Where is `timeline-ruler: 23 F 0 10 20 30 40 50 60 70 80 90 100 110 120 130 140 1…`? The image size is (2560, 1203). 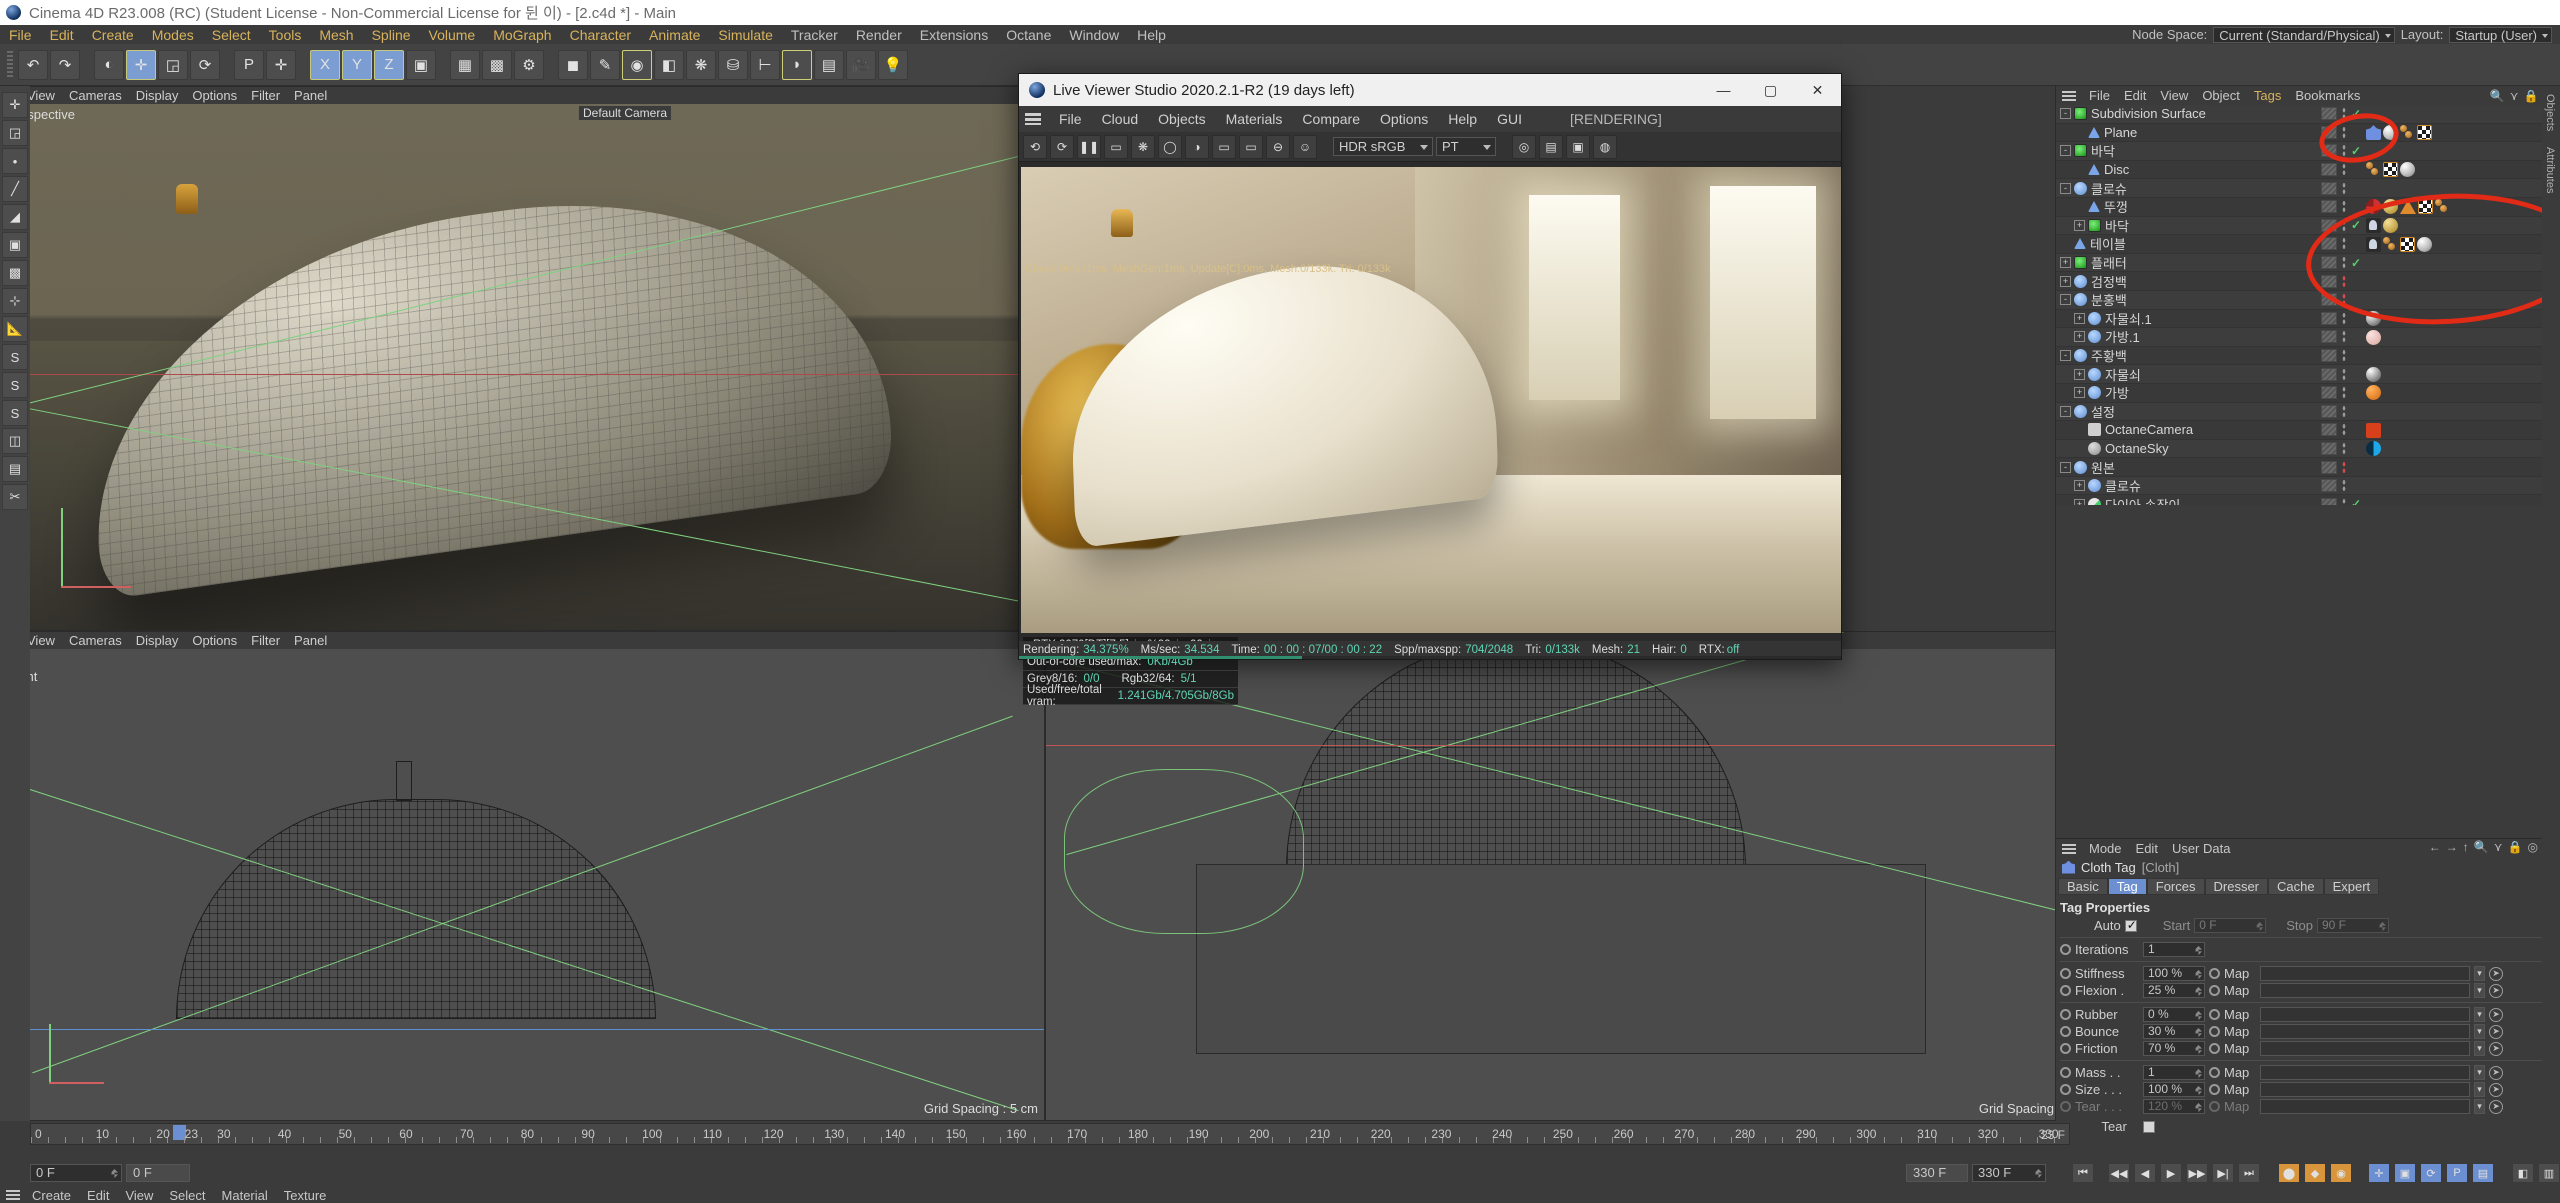 timeline-ruler: 23 F 0 10 20 30 40 50 60 70 80 90 100 110 120 130 140 1… is located at coordinates (1050, 1134).